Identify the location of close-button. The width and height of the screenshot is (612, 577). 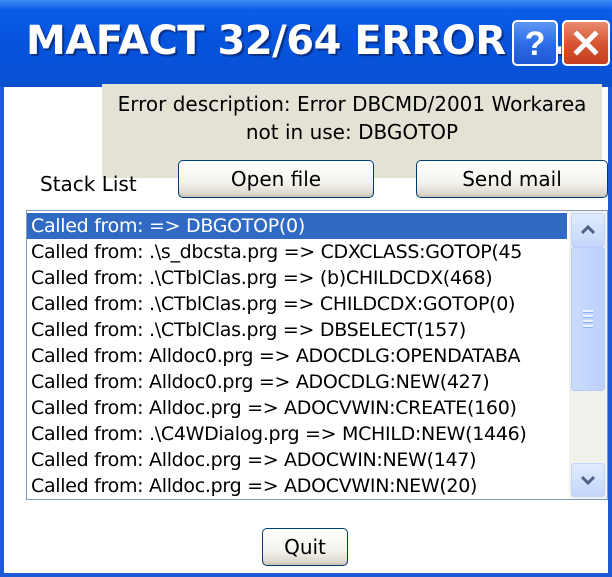
(586, 43).